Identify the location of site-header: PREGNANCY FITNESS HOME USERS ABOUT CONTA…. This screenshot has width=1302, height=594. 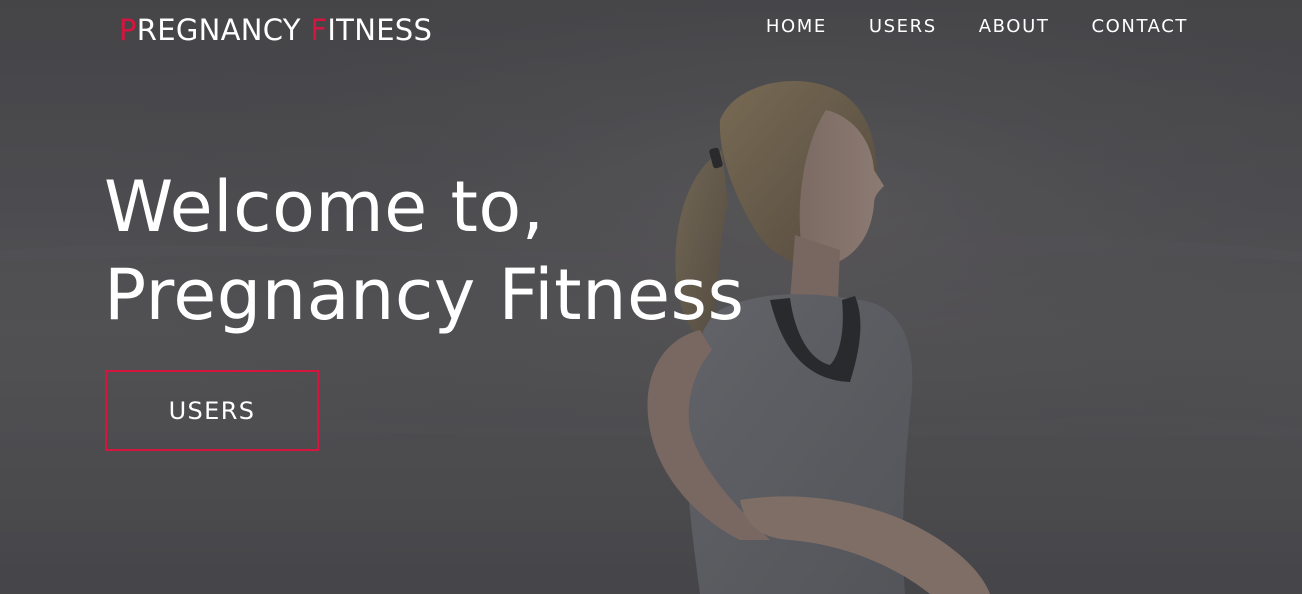
(651, 30).